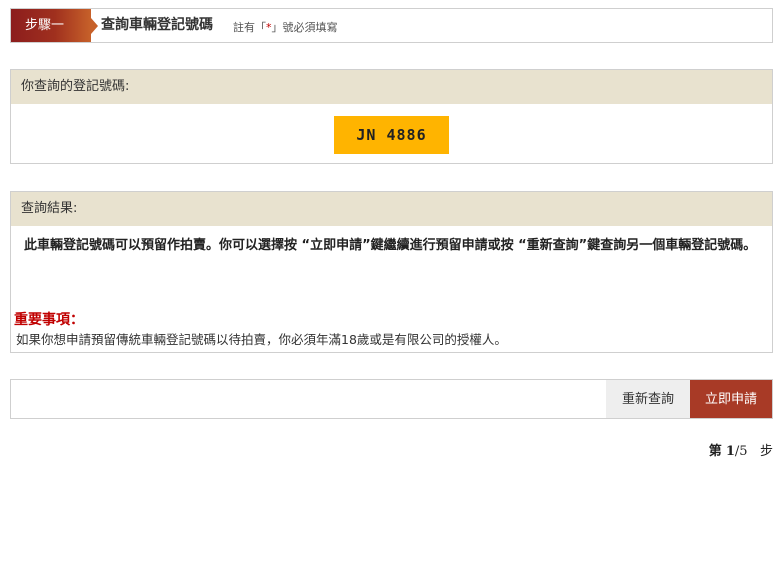 This screenshot has height=584, width=779. What do you see at coordinates (391, 87) in the screenshot?
I see `queried-plate-heading: 你查詢的登記號碼:` at bounding box center [391, 87].